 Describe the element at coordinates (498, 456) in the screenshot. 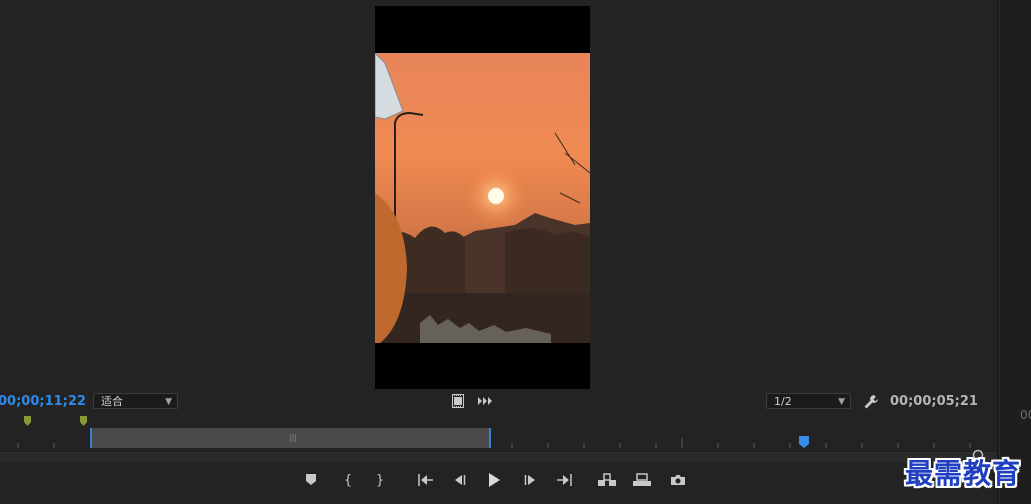

I see `zoom-scrollbar` at that location.